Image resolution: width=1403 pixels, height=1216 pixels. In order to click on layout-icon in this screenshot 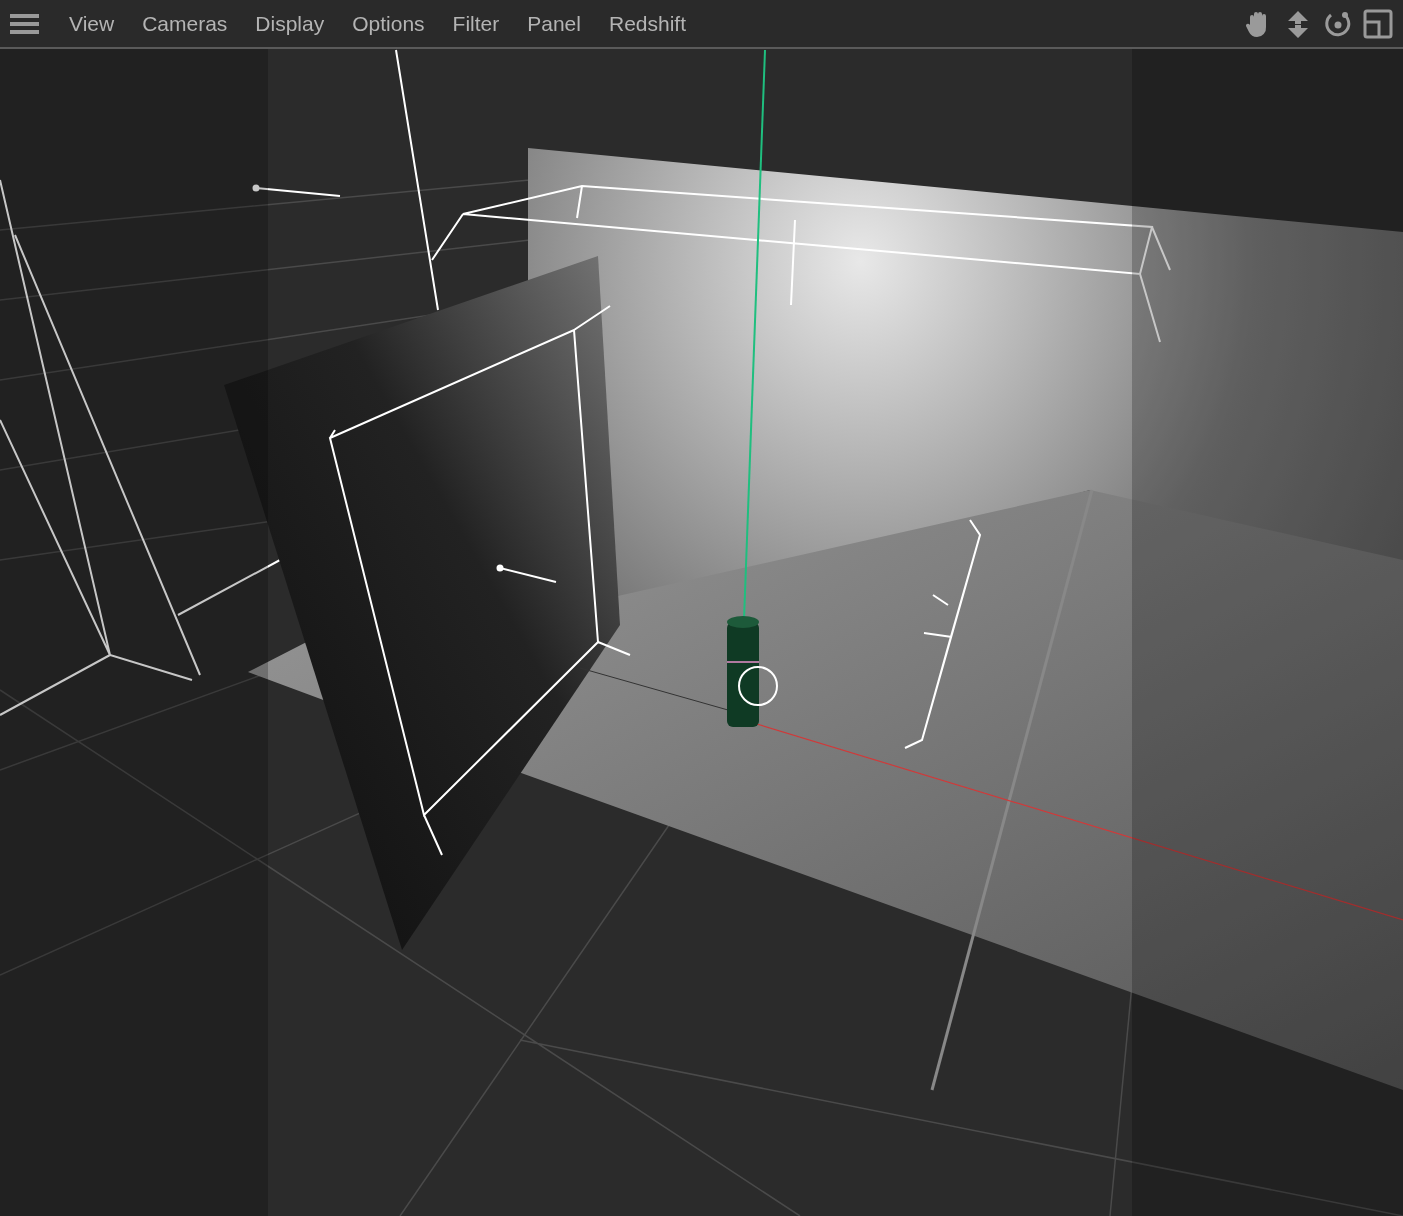, I will do `click(1378, 23)`.